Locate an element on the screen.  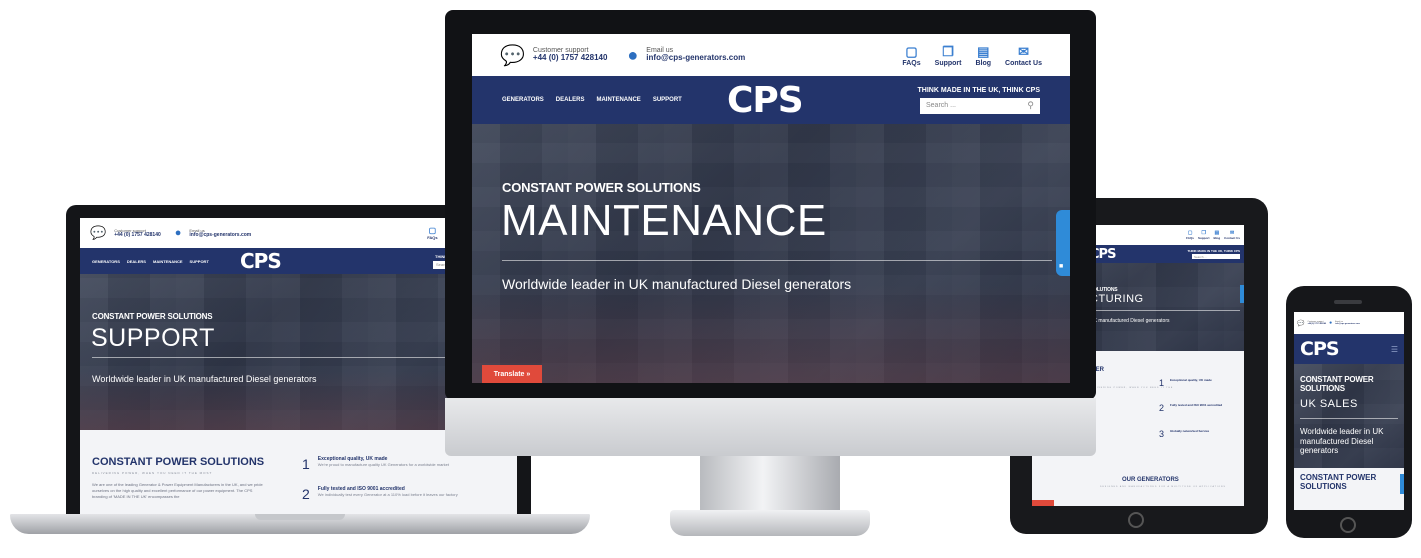
tablet-home-button is located at coordinates (1136, 520).